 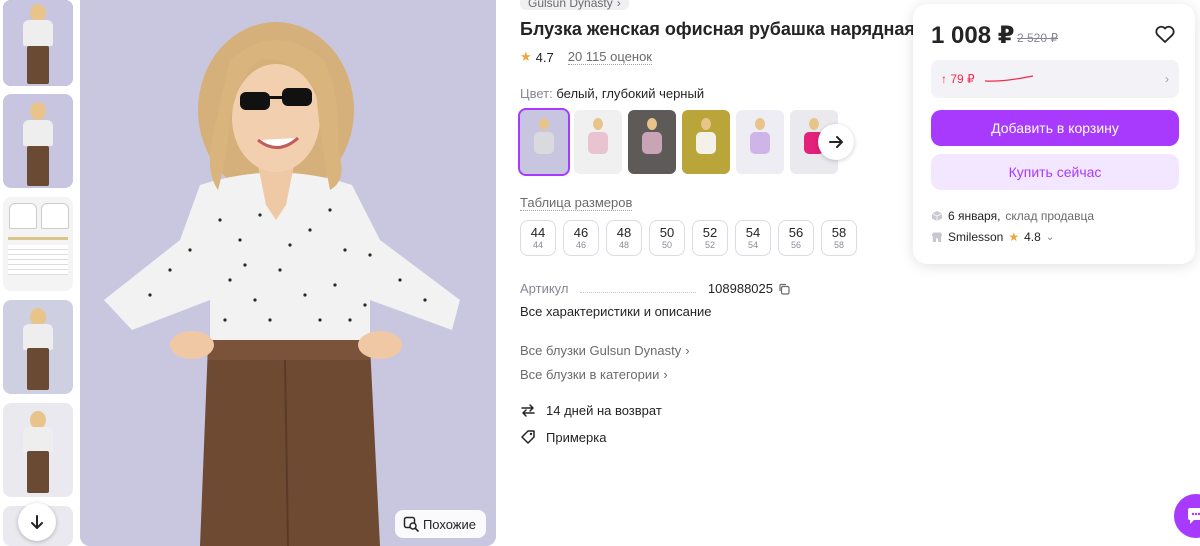 I want to click on buy-now-button: Купить сейчас, so click(x=1055, y=172).